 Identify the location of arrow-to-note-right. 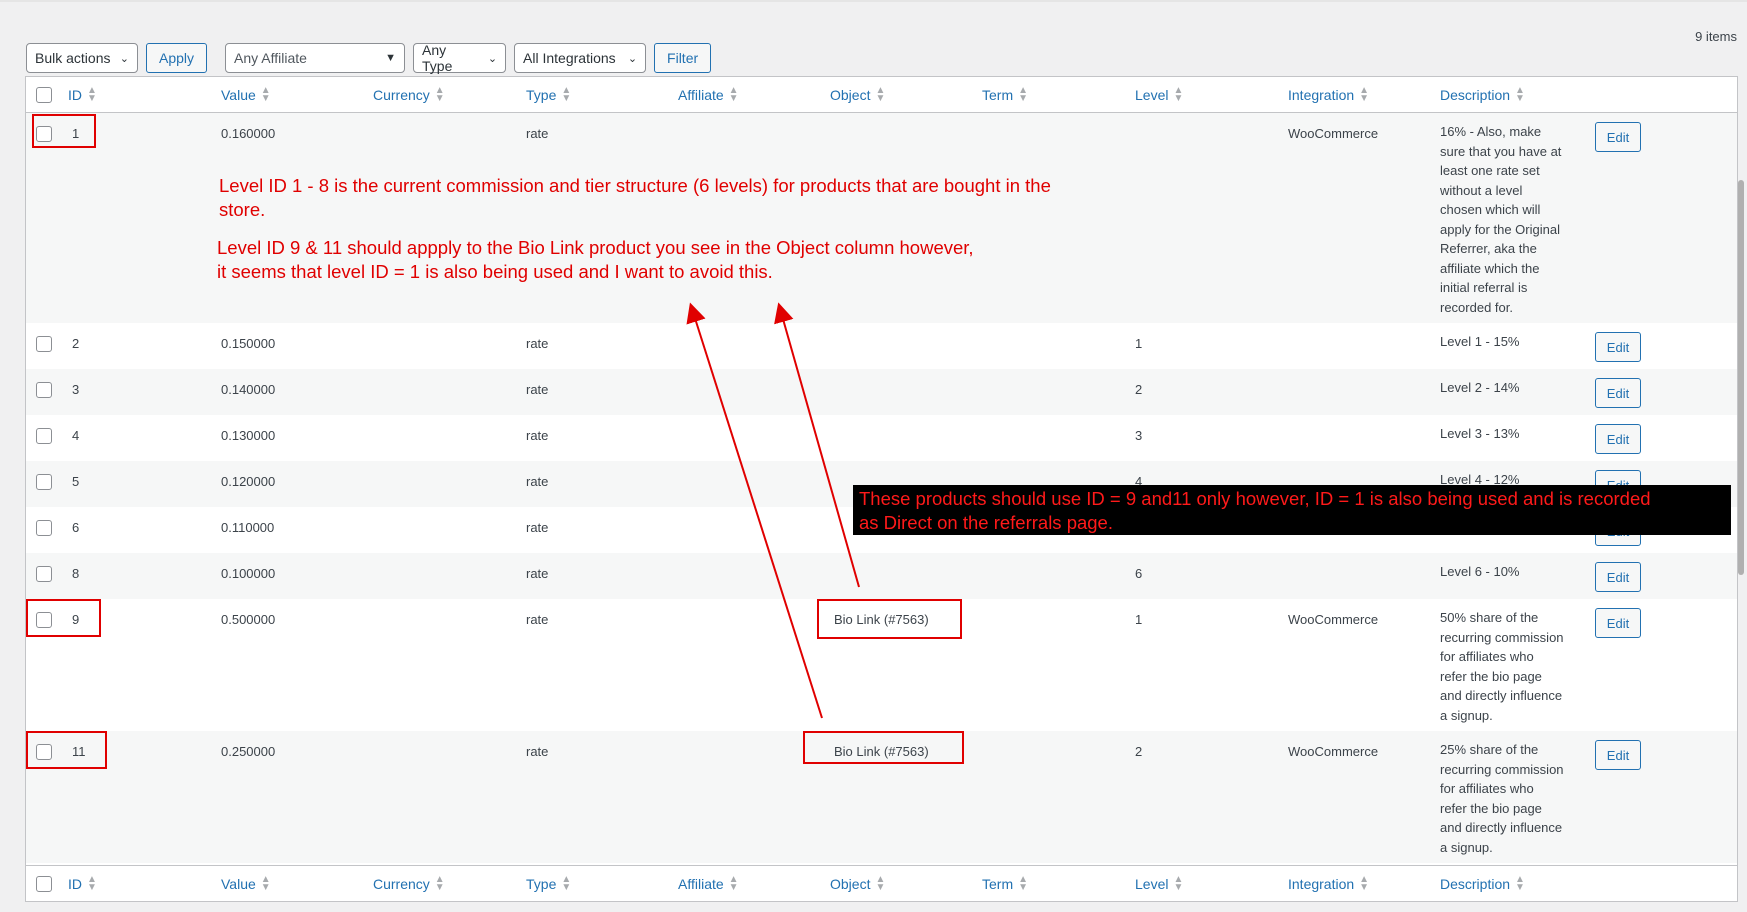
(817, 445).